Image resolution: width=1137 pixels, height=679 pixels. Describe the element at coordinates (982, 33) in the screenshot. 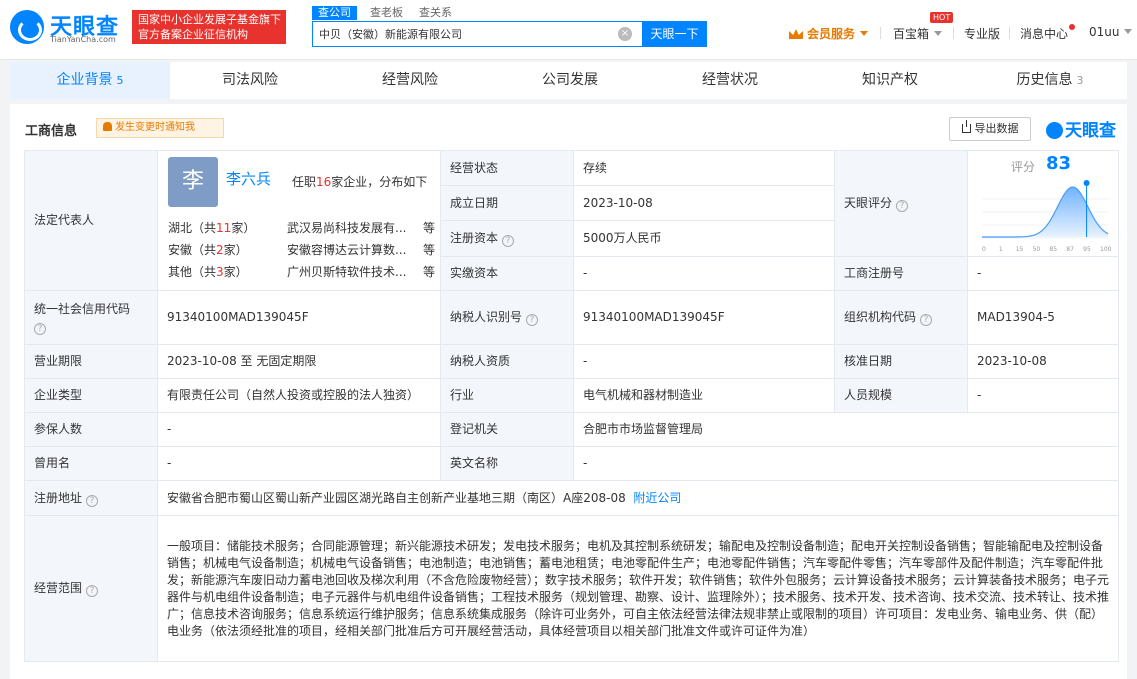

I see `pro-version-link: 专业版` at that location.